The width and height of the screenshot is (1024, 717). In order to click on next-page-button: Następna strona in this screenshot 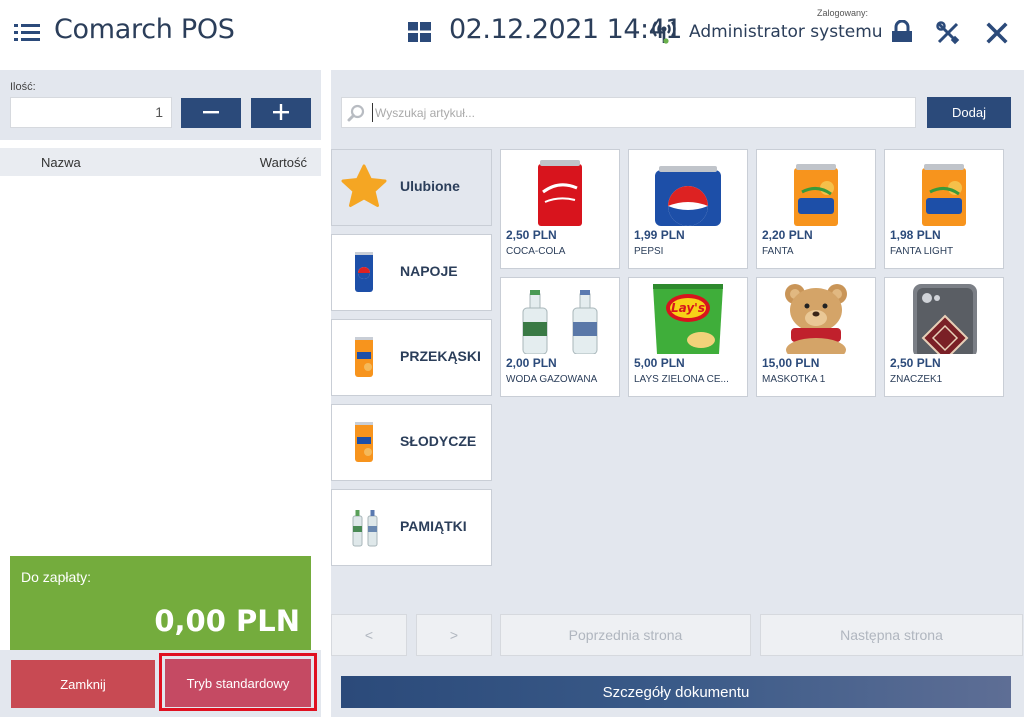, I will do `click(891, 635)`.